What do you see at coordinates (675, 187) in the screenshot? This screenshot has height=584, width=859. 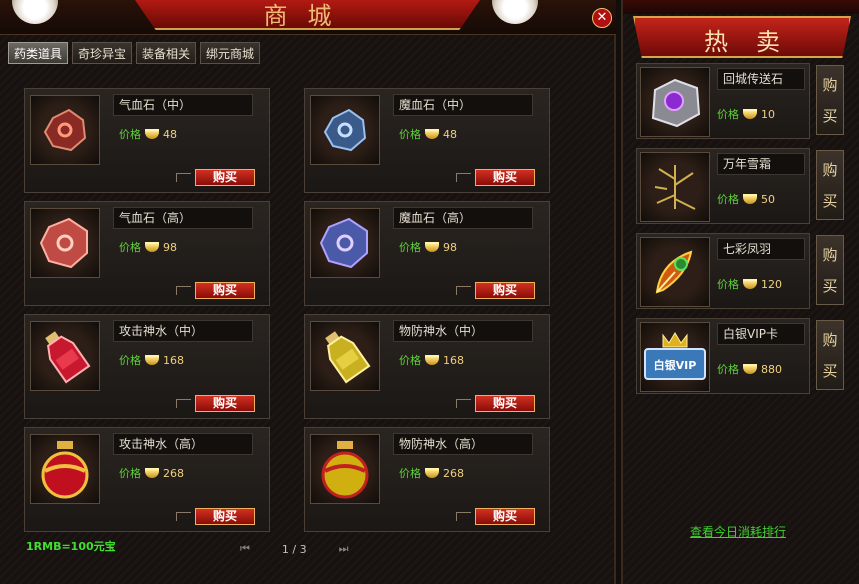 I see `snow-frost-herb-icon` at bounding box center [675, 187].